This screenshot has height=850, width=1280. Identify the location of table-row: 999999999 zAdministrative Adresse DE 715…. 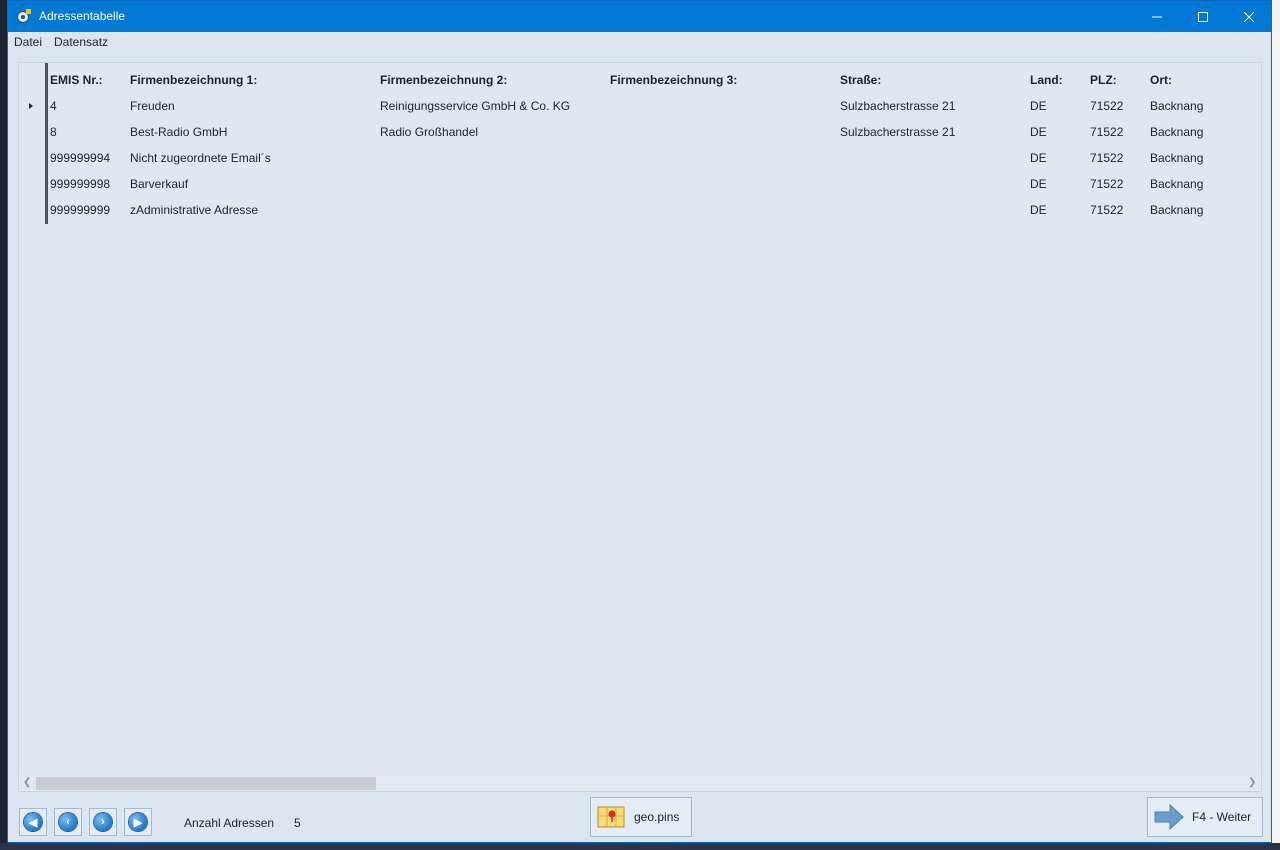
(639, 211).